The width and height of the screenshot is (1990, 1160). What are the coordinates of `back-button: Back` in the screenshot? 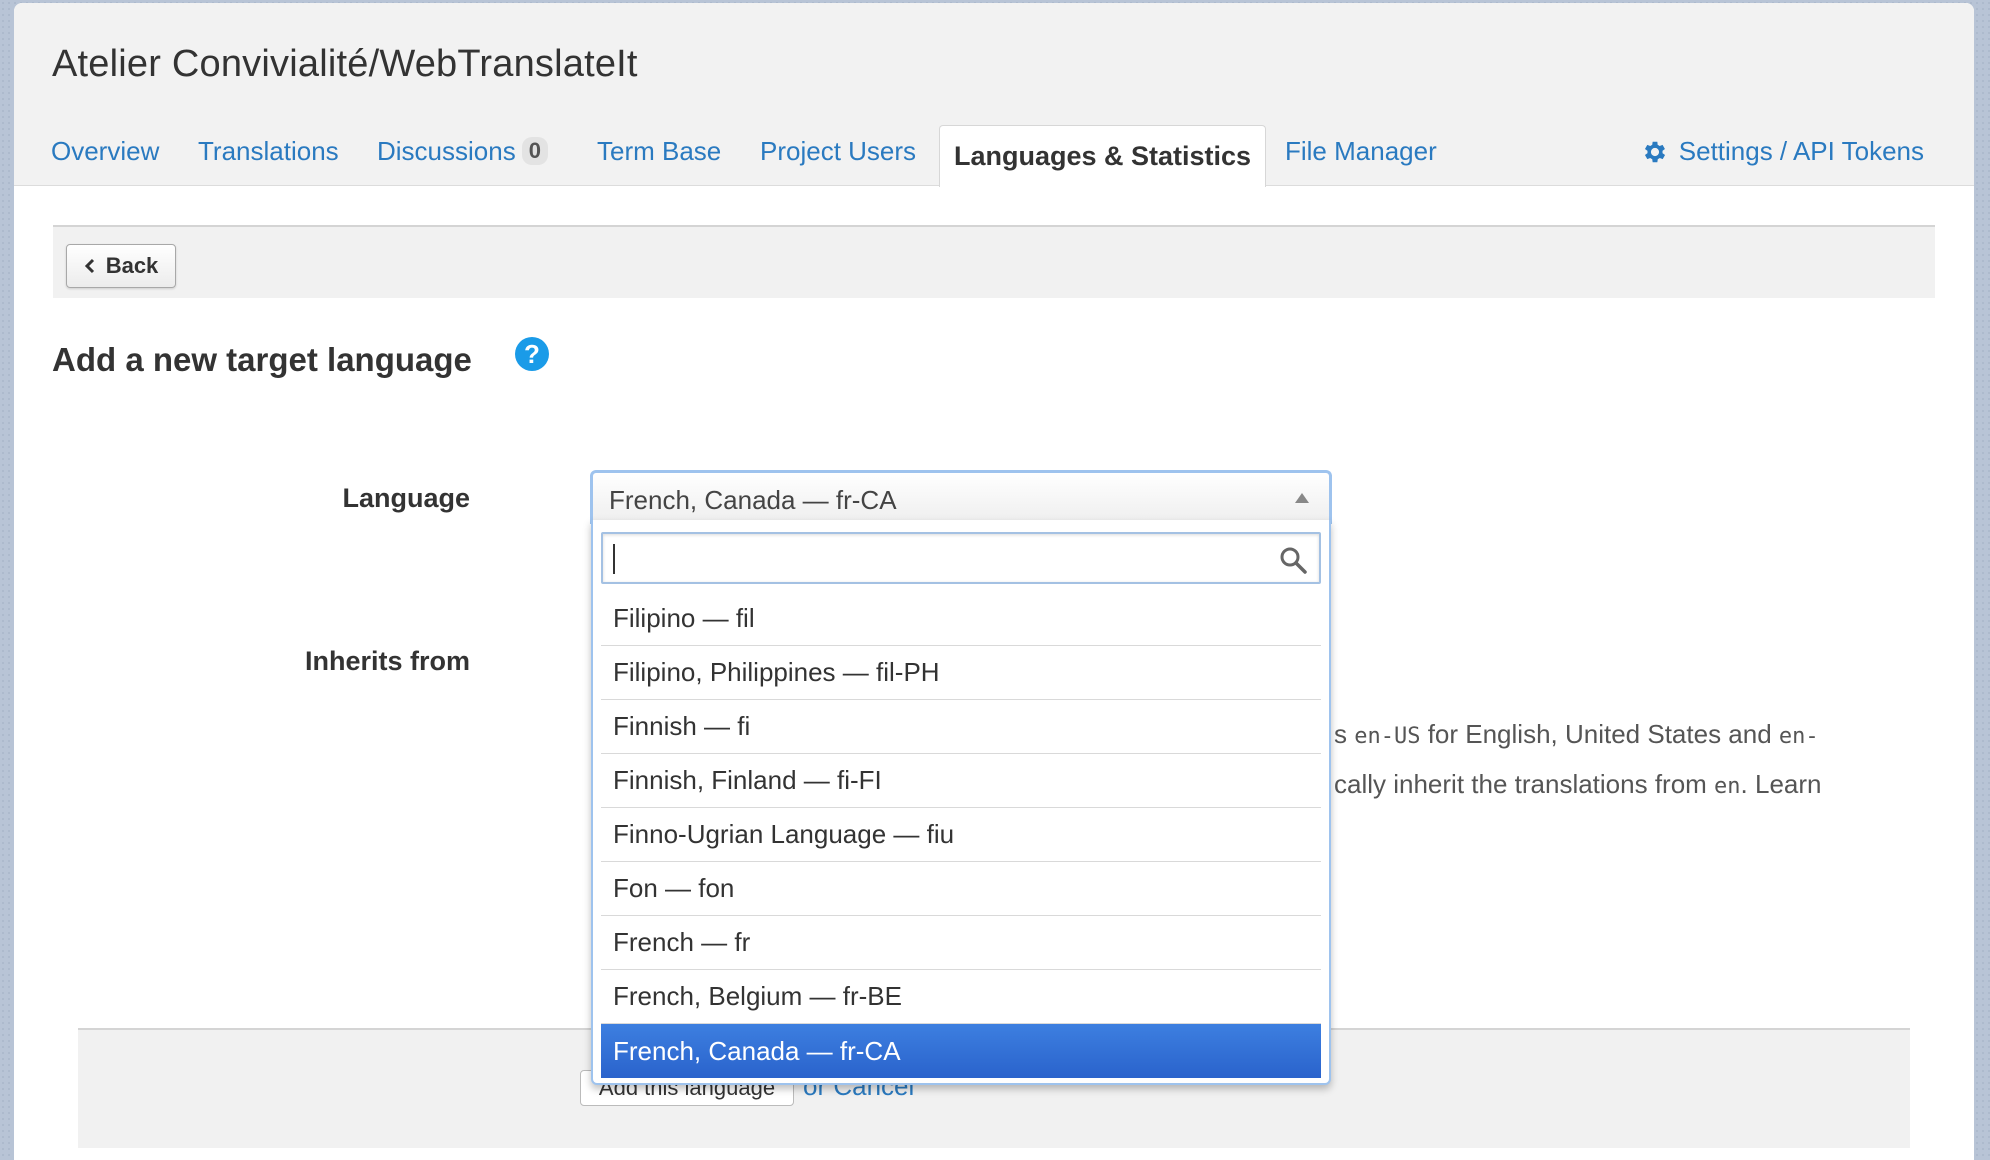 It's located at (121, 266).